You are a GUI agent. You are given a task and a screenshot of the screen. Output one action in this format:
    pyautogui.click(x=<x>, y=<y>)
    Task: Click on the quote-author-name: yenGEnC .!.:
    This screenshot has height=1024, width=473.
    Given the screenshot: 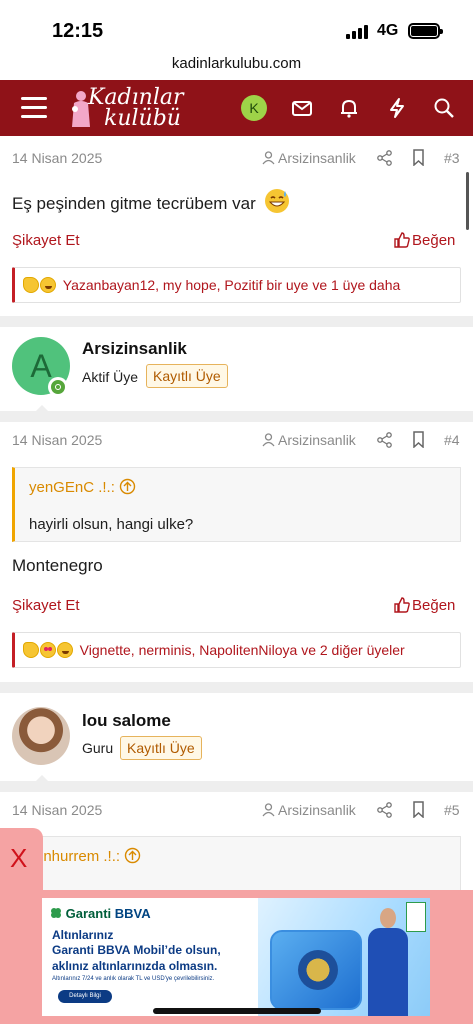 What is the action you would take?
    pyautogui.click(x=72, y=487)
    